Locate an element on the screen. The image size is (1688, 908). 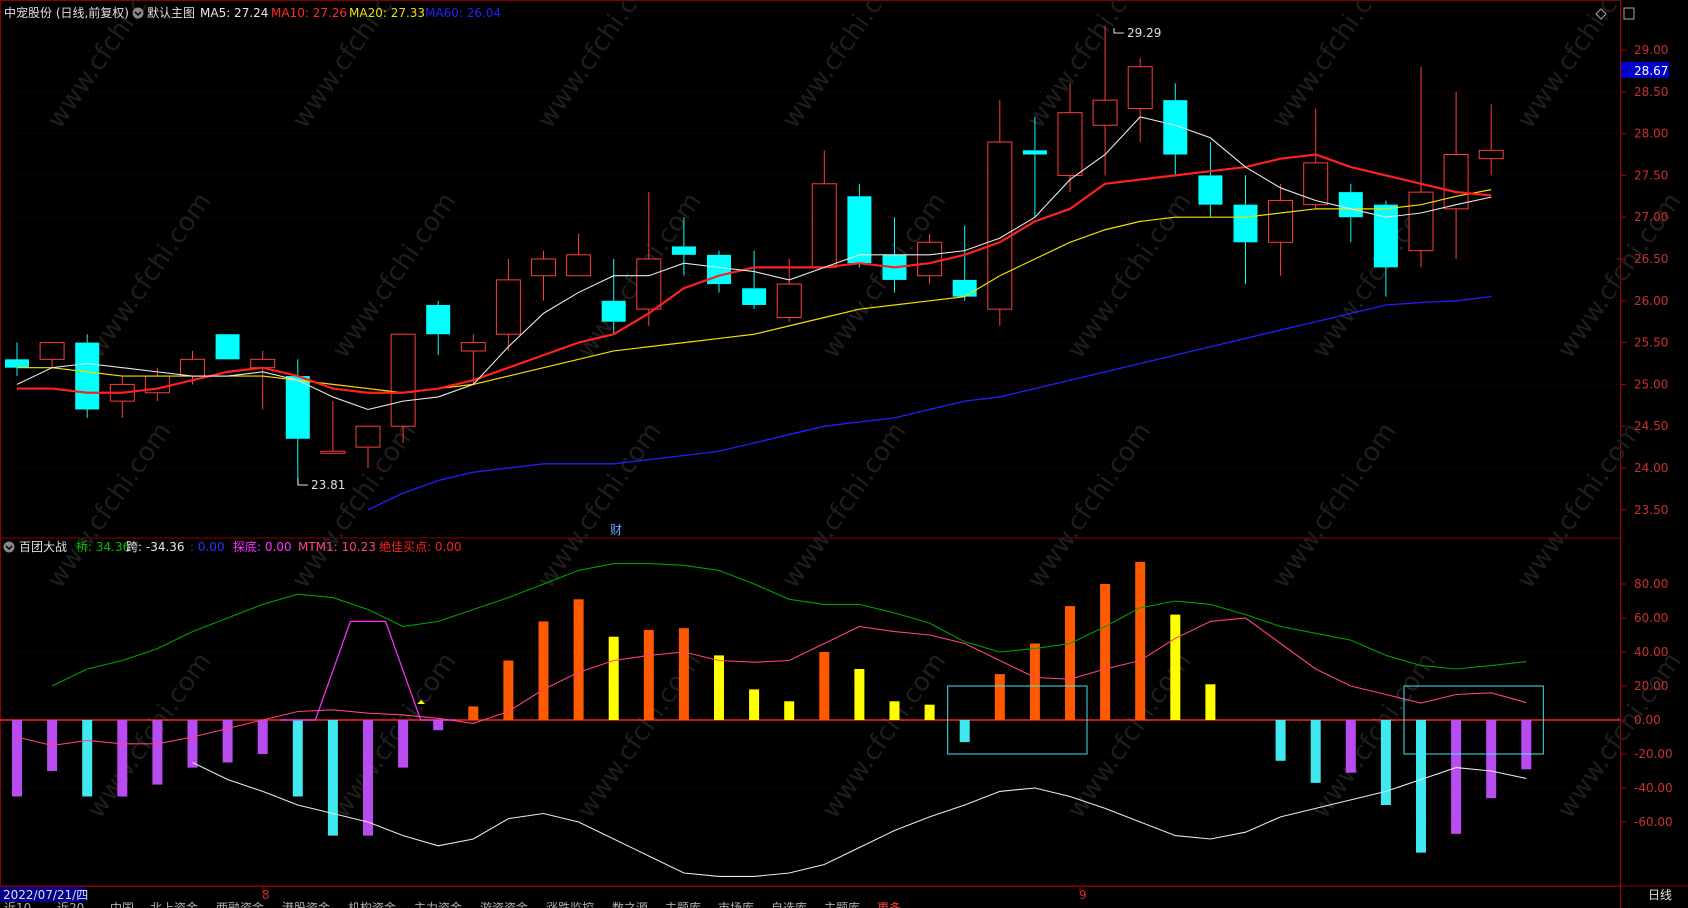
finance-marker: 财 is located at coordinates (616, 530).